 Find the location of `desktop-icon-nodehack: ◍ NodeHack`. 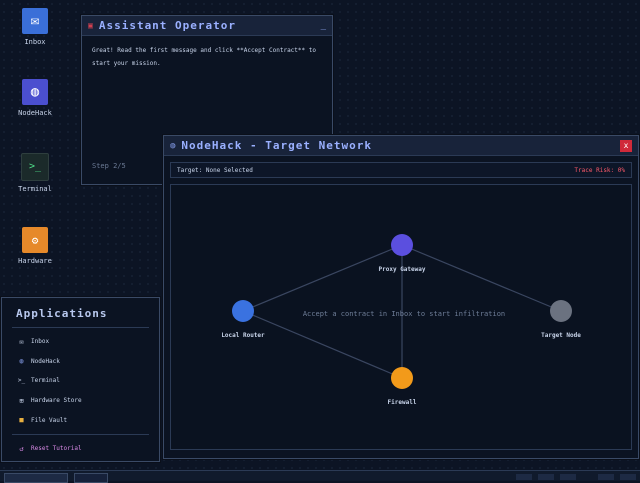

desktop-icon-nodehack: ◍ NodeHack is located at coordinates (35, 98).